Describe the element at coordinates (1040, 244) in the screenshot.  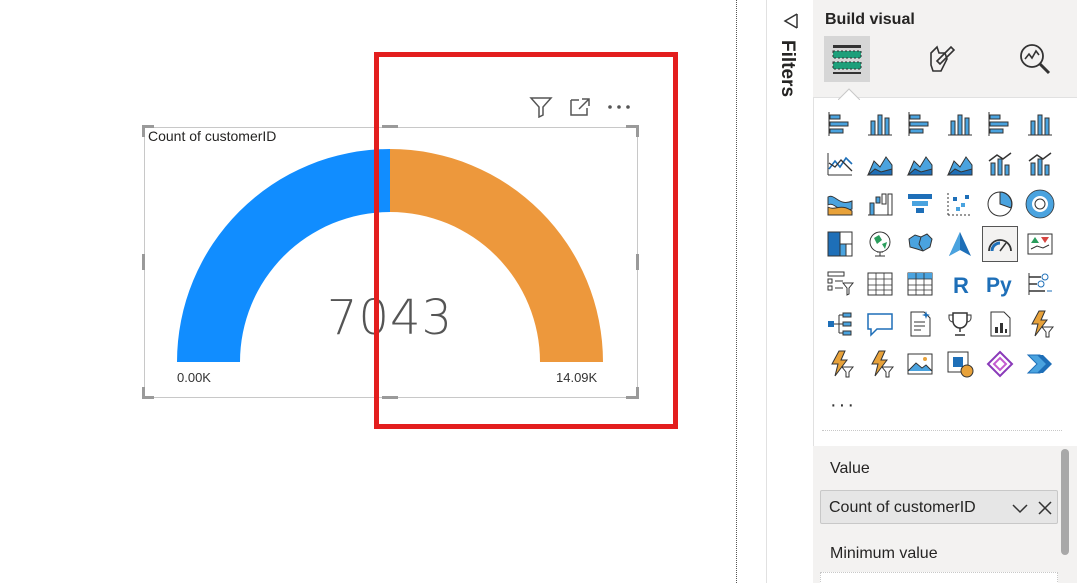
I see `kpi-icon` at that location.